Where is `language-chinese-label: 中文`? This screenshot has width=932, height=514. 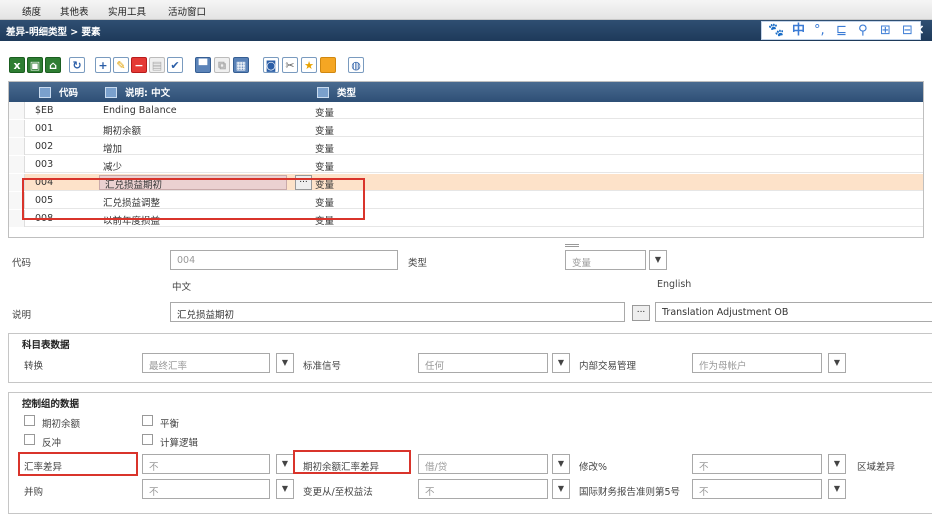
language-chinese-label: 中文 is located at coordinates (182, 287).